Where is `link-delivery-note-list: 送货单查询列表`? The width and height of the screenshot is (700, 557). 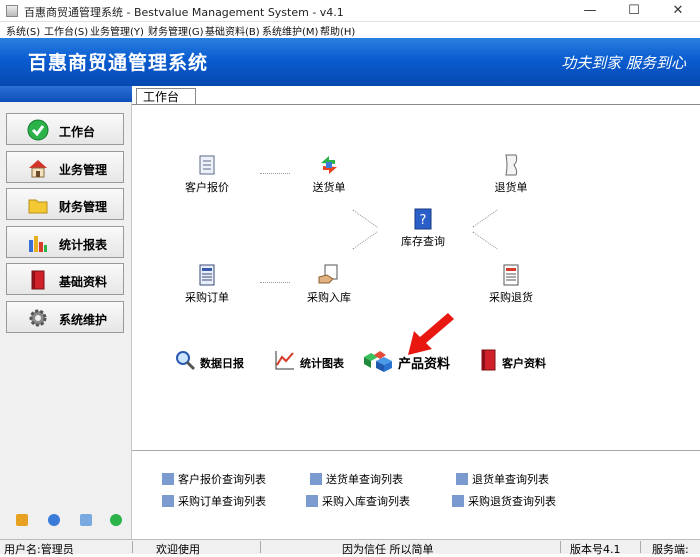 link-delivery-note-list: 送货单查询列表 is located at coordinates (356, 479).